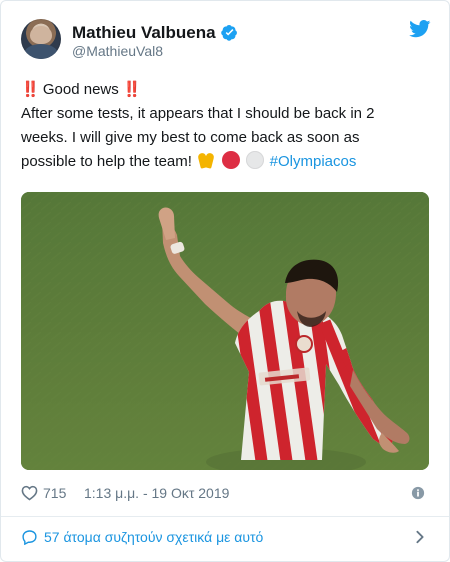  Describe the element at coordinates (41, 39) in the screenshot. I see `avatar` at that location.